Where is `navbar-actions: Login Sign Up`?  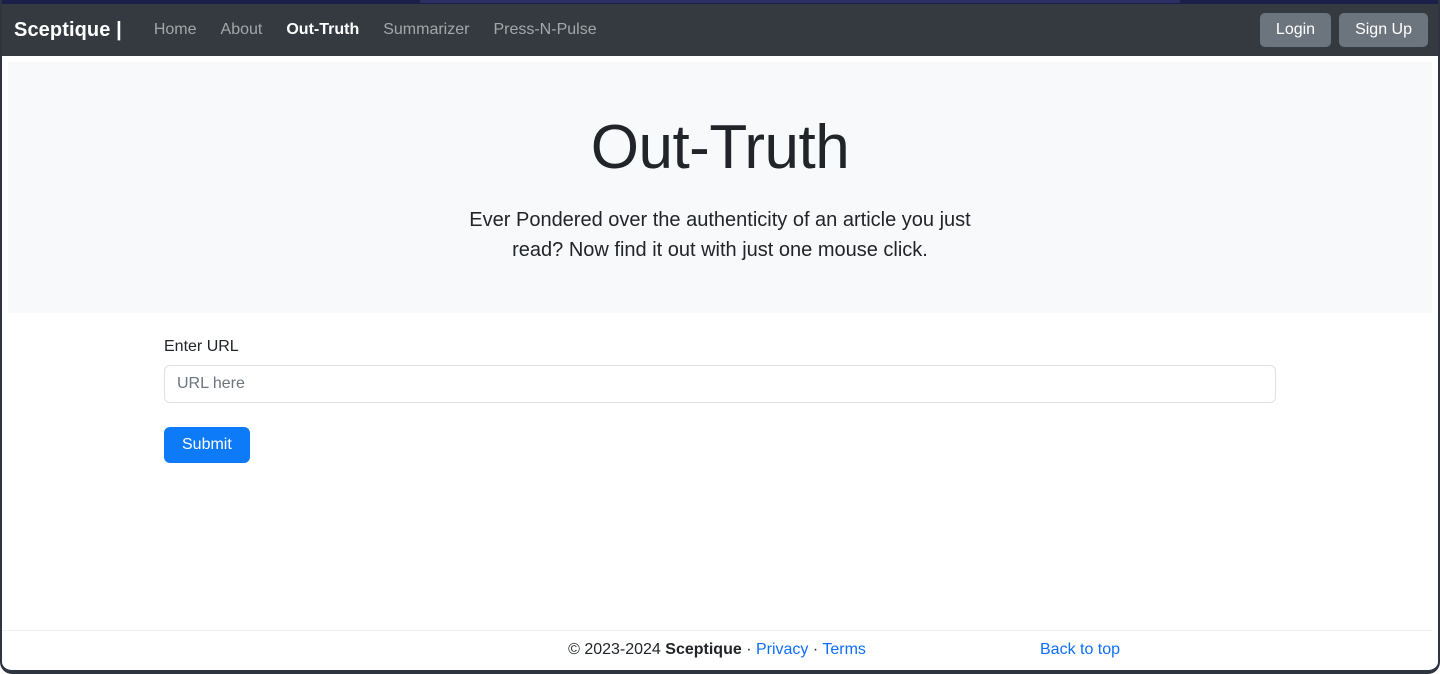 navbar-actions: Login Sign Up is located at coordinates (1344, 30).